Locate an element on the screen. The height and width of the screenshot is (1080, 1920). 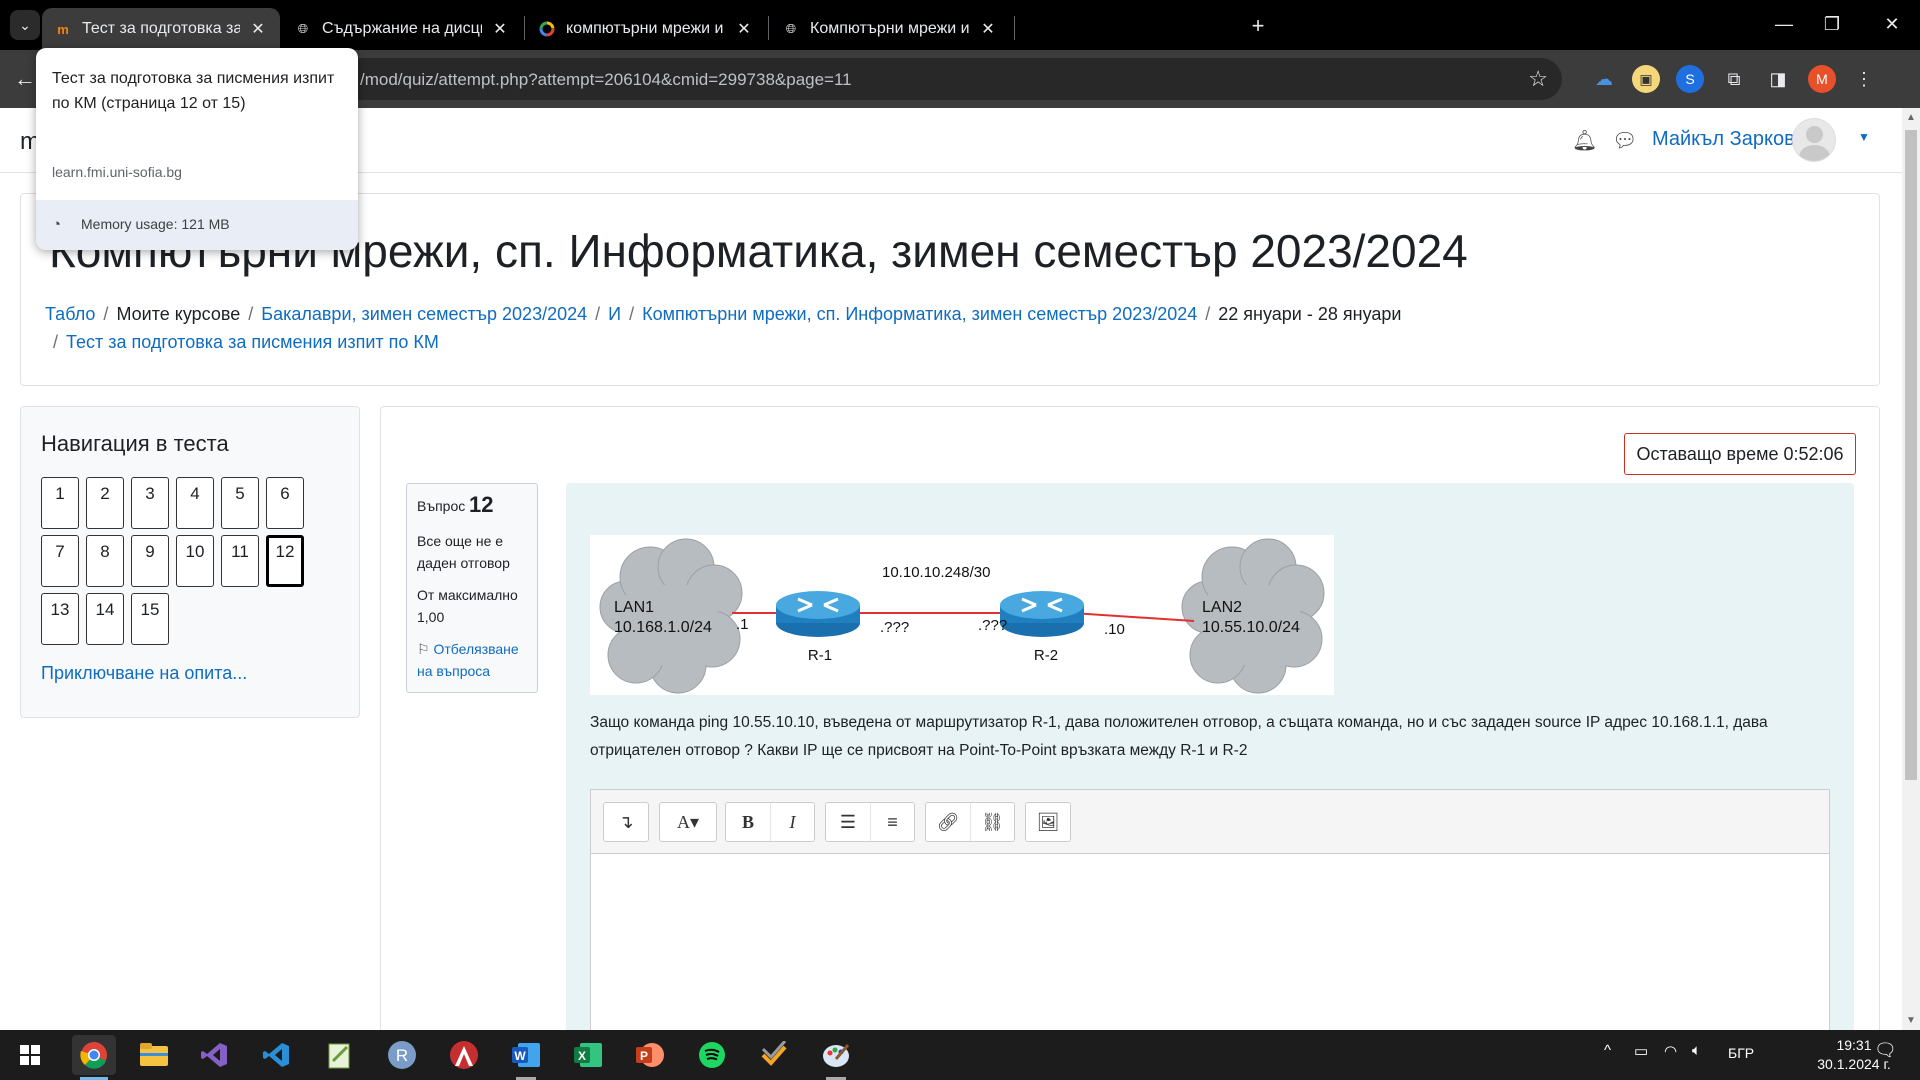
breadcrumb-subcategory: И is located at coordinates (614, 314).